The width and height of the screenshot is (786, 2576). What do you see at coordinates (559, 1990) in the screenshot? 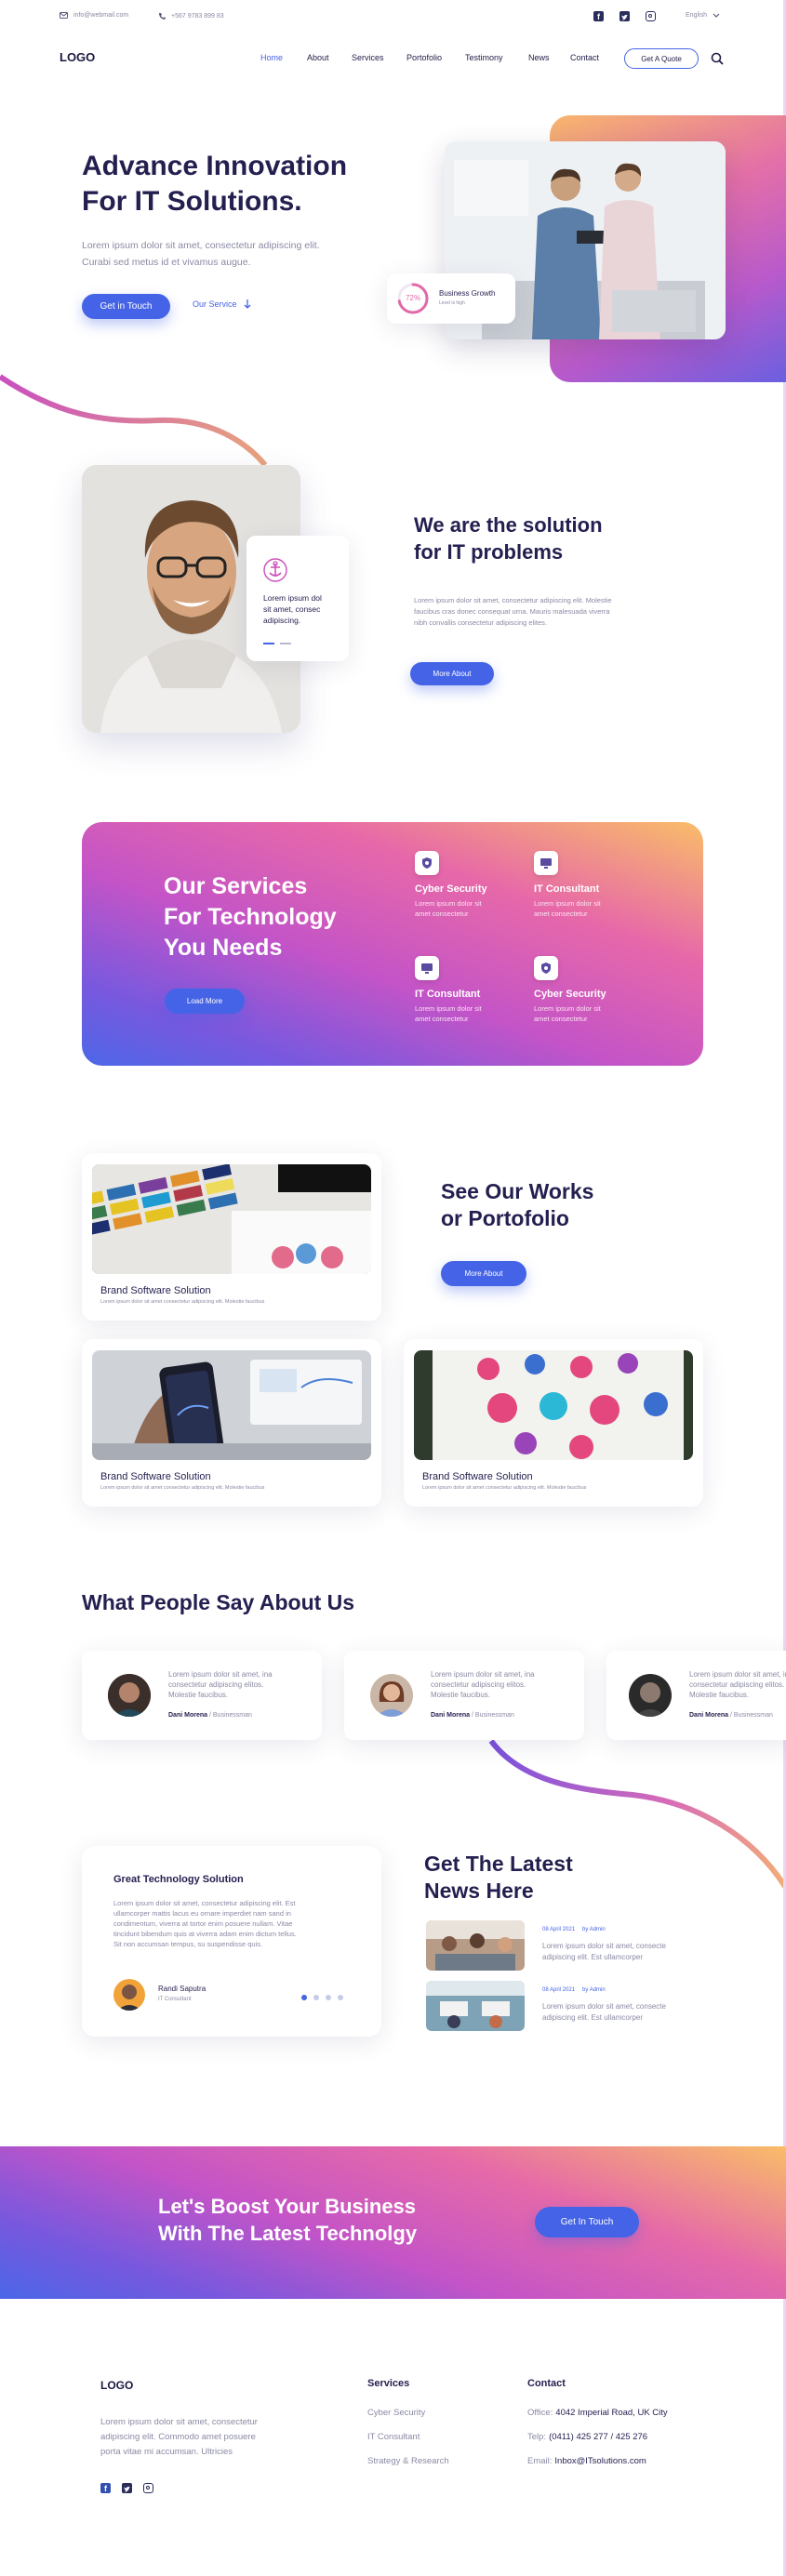
I see `news-date: 08 April 2021` at bounding box center [559, 1990].